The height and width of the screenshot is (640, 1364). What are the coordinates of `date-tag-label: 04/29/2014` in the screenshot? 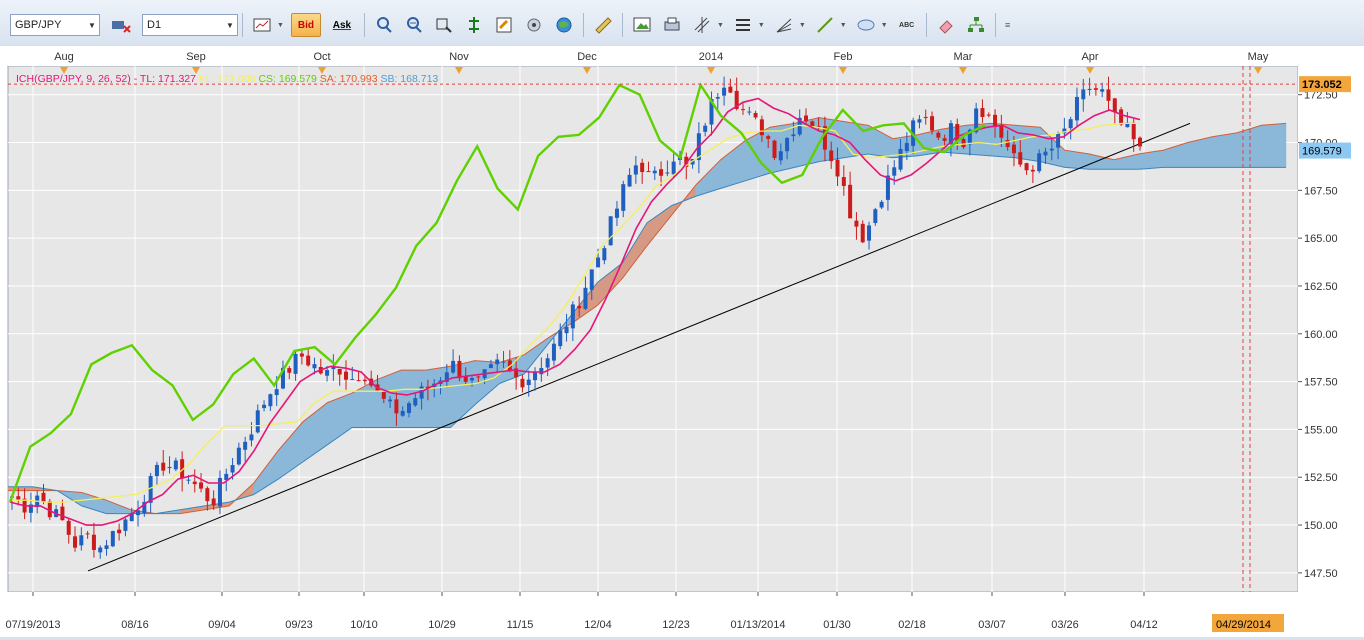 It's located at (1243, 625).